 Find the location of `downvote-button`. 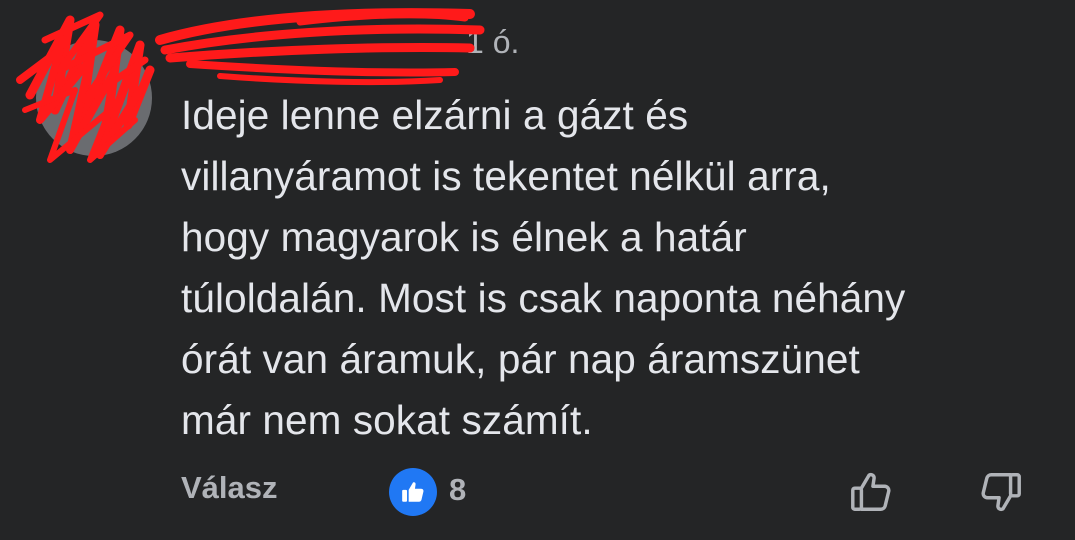

downvote-button is located at coordinates (1001, 492).